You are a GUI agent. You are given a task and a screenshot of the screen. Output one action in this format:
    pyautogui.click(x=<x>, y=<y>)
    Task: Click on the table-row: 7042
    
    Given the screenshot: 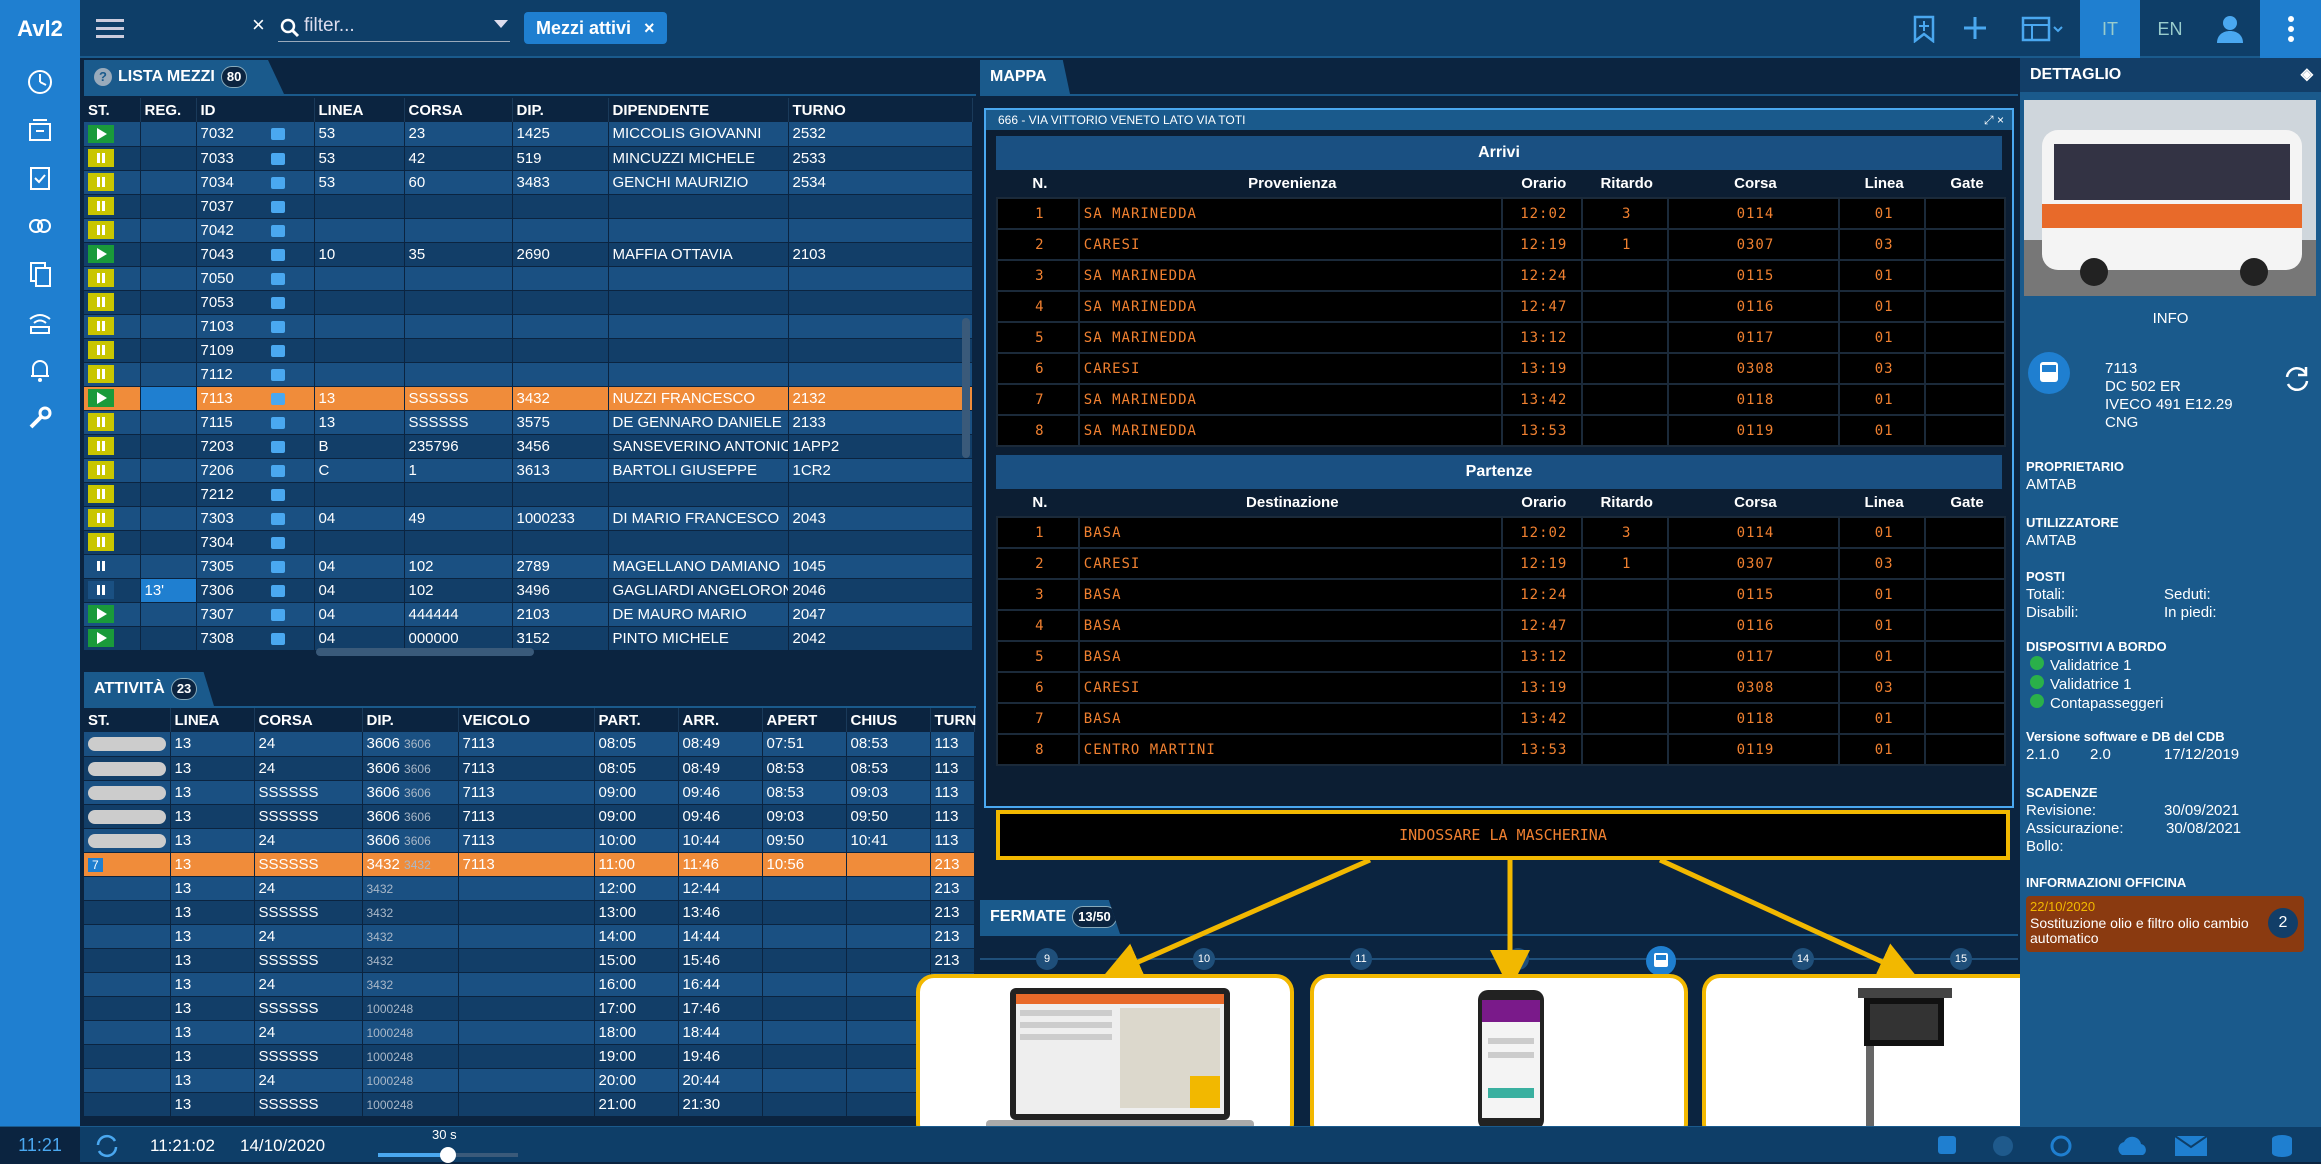 What is the action you would take?
    pyautogui.click(x=528, y=230)
    